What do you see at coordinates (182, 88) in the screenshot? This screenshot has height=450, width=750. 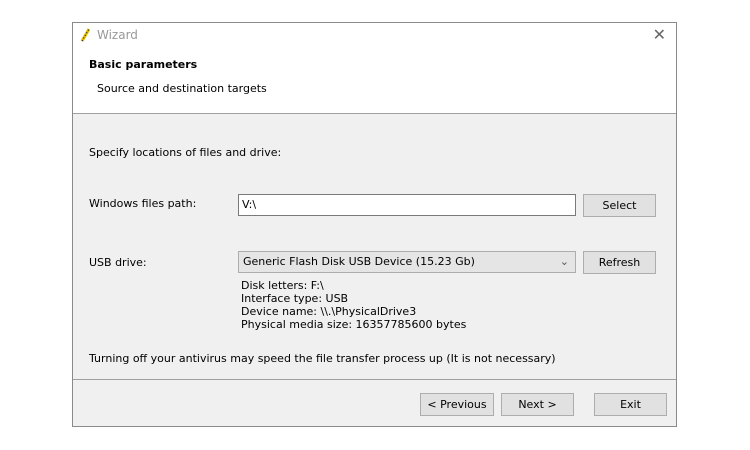 I see `page-subtitle: Source and destination targets` at bounding box center [182, 88].